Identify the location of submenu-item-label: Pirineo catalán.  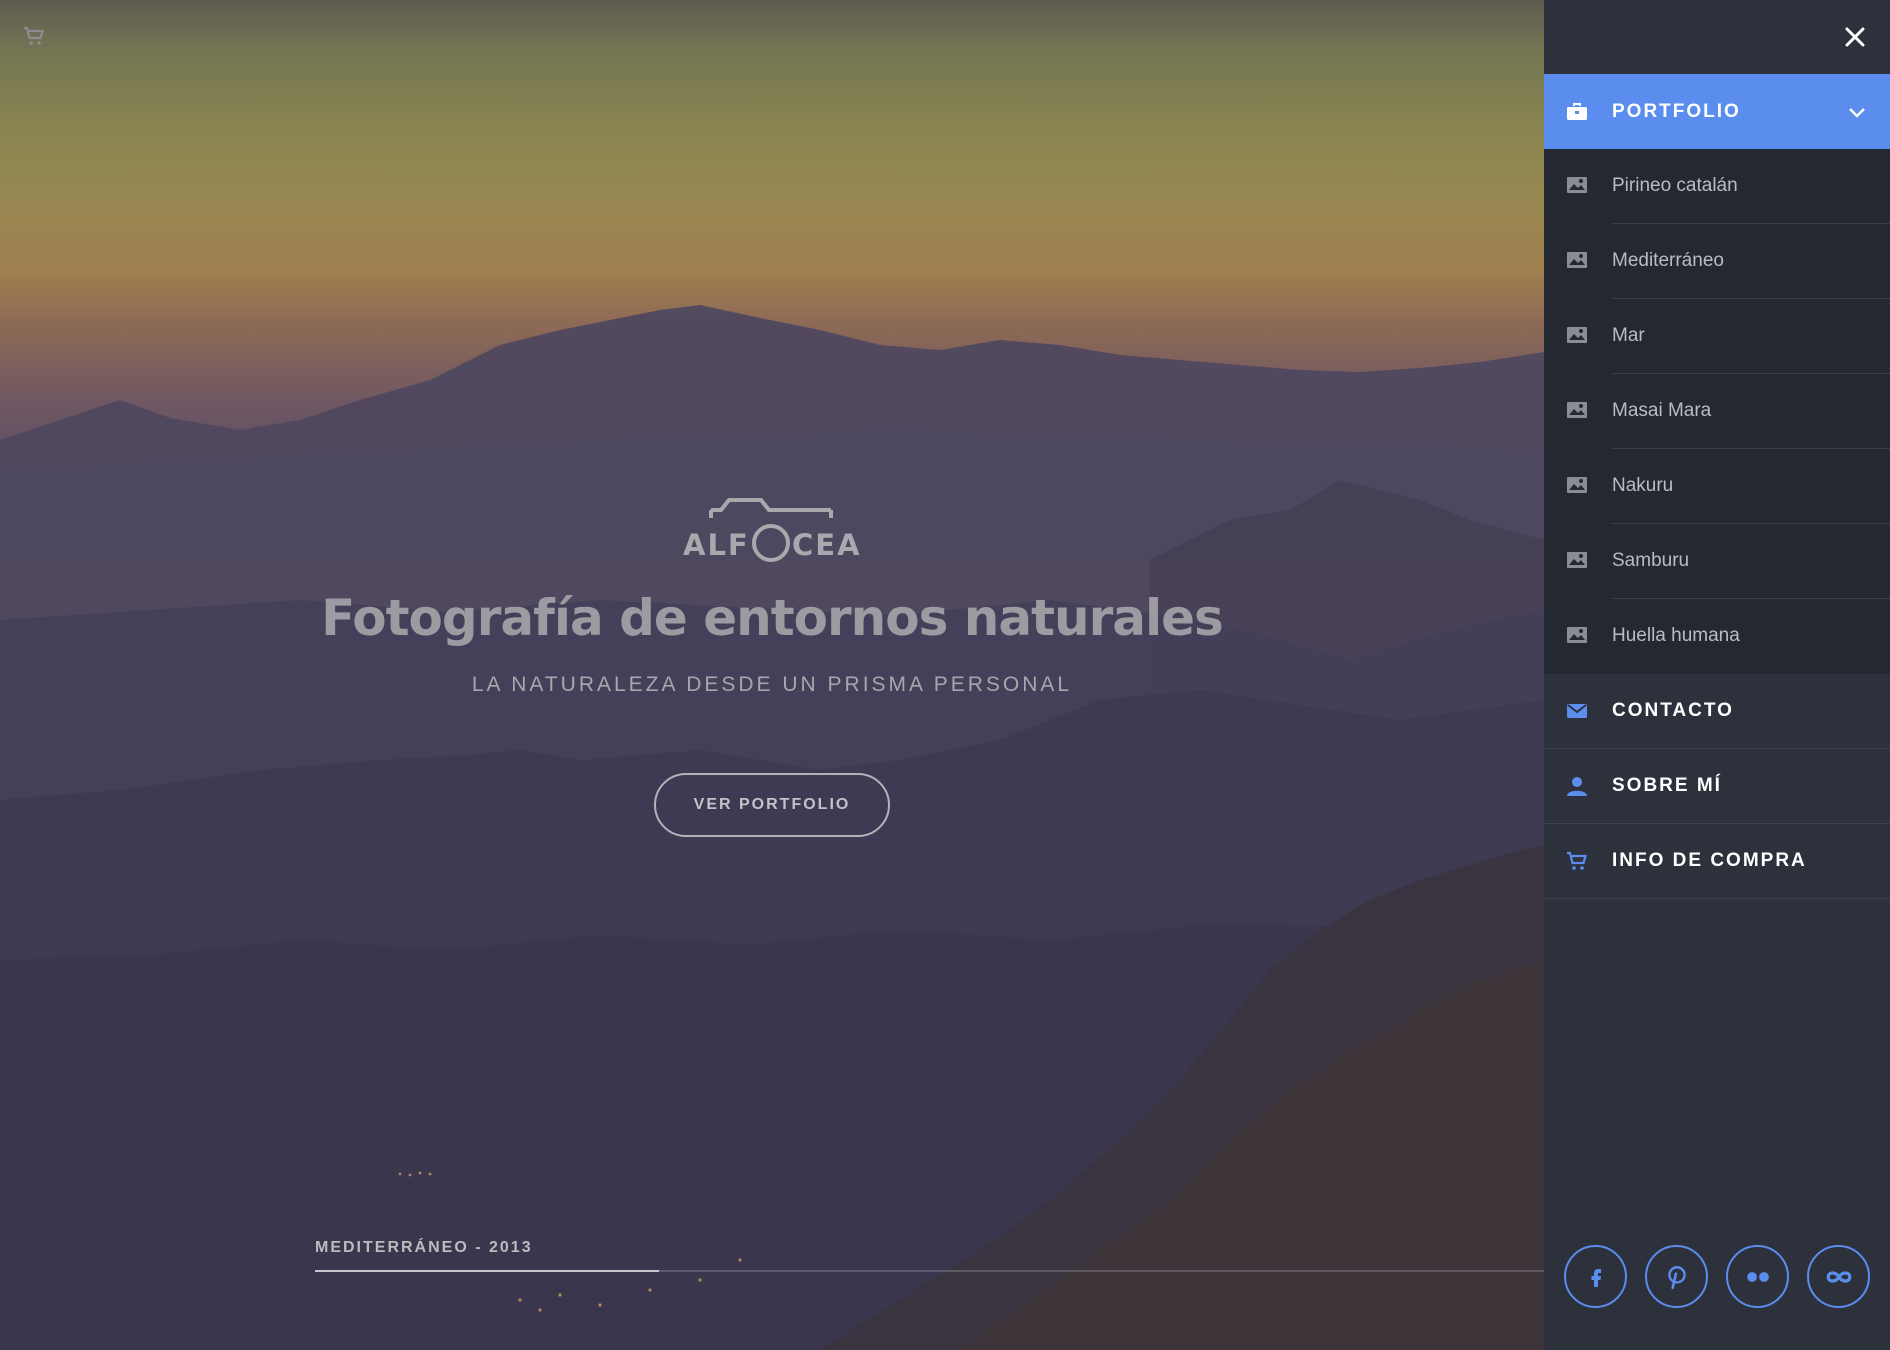
(1675, 185).